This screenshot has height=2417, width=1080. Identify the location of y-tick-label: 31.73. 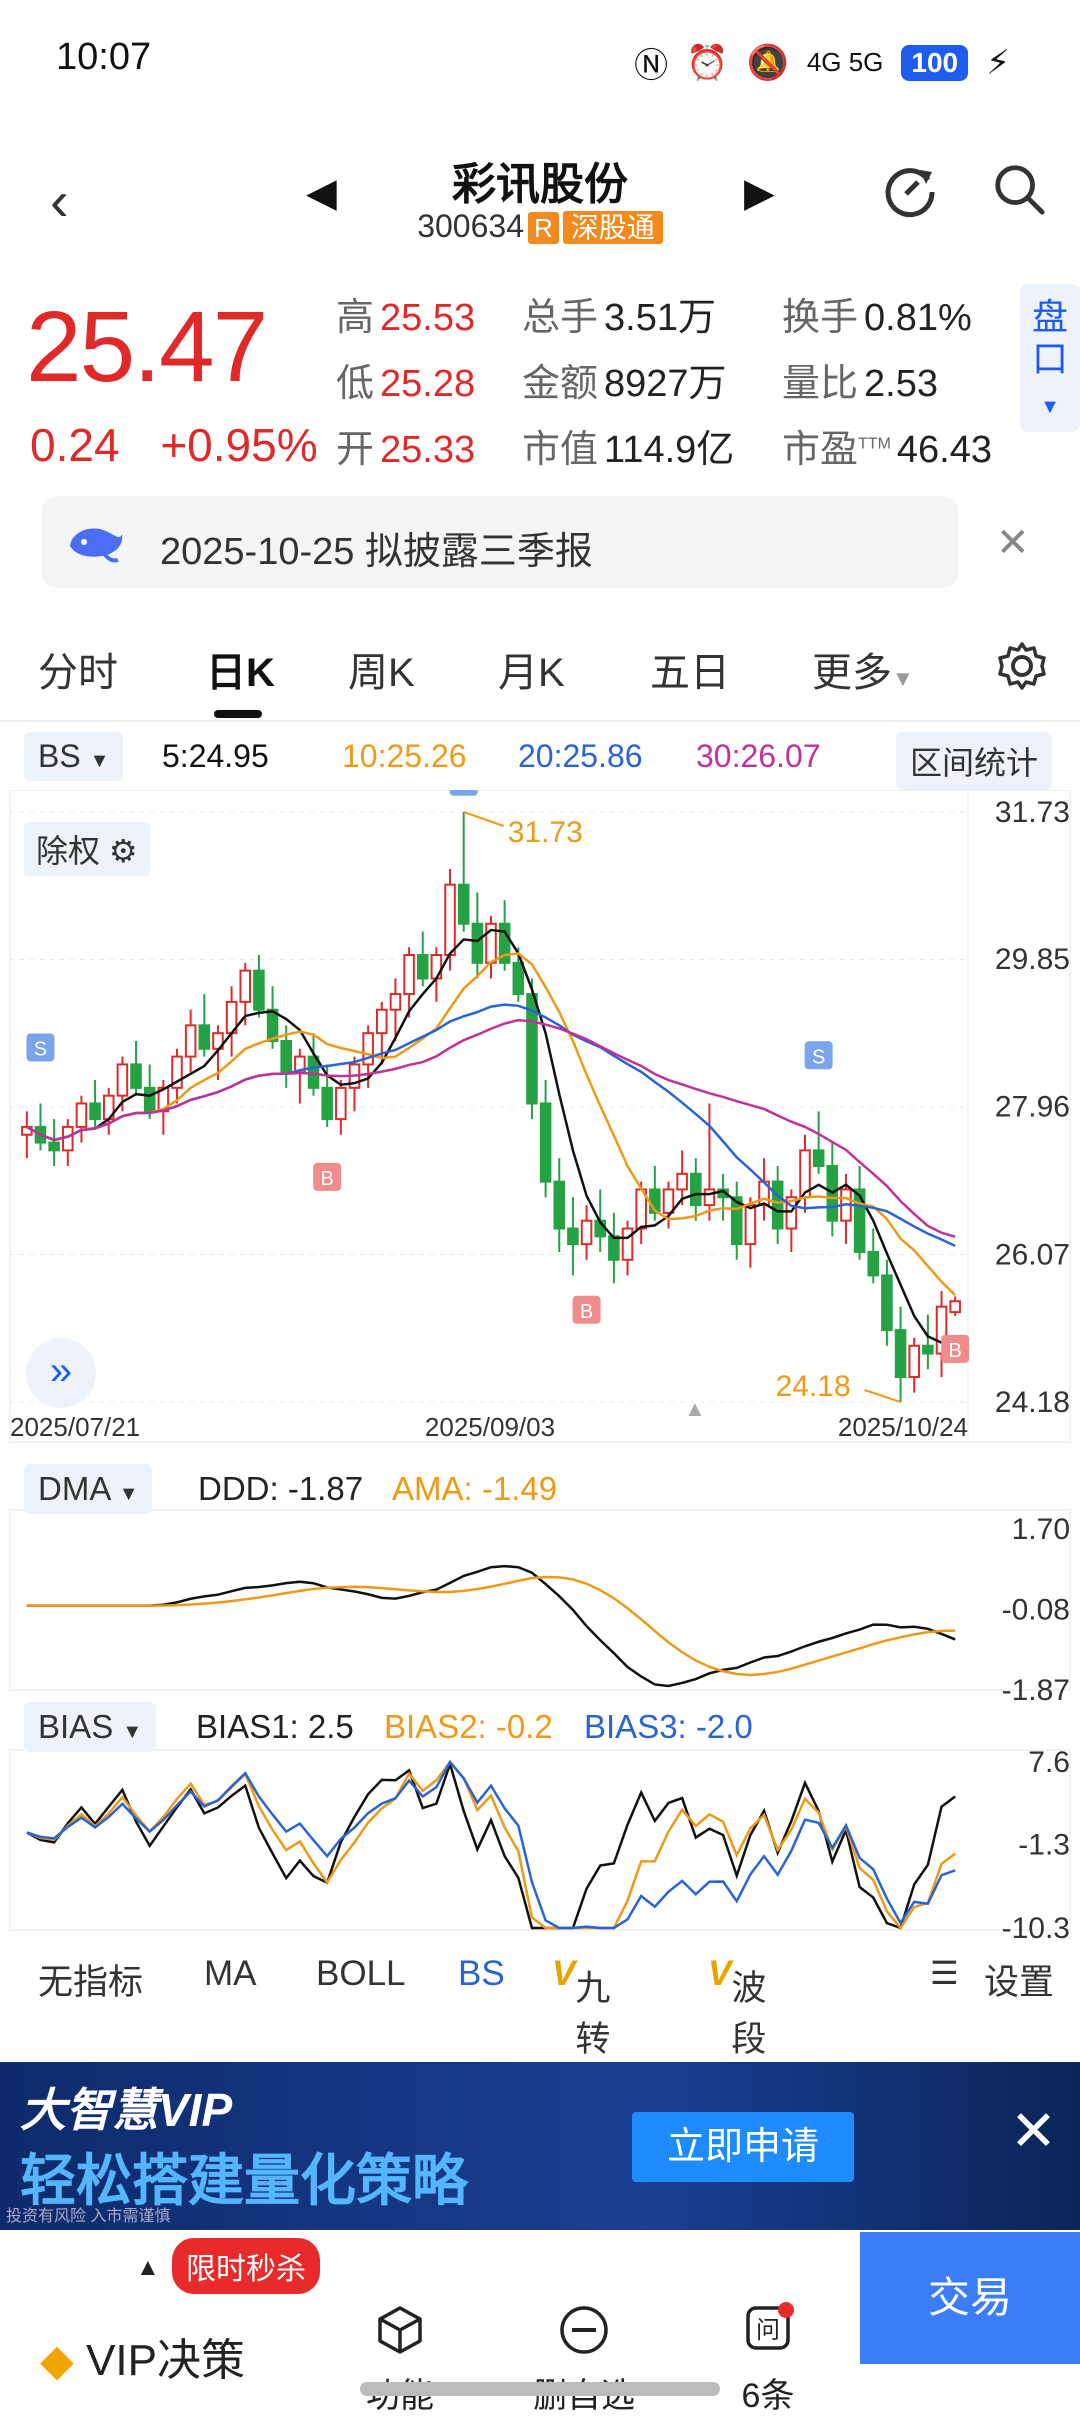
(1032, 812).